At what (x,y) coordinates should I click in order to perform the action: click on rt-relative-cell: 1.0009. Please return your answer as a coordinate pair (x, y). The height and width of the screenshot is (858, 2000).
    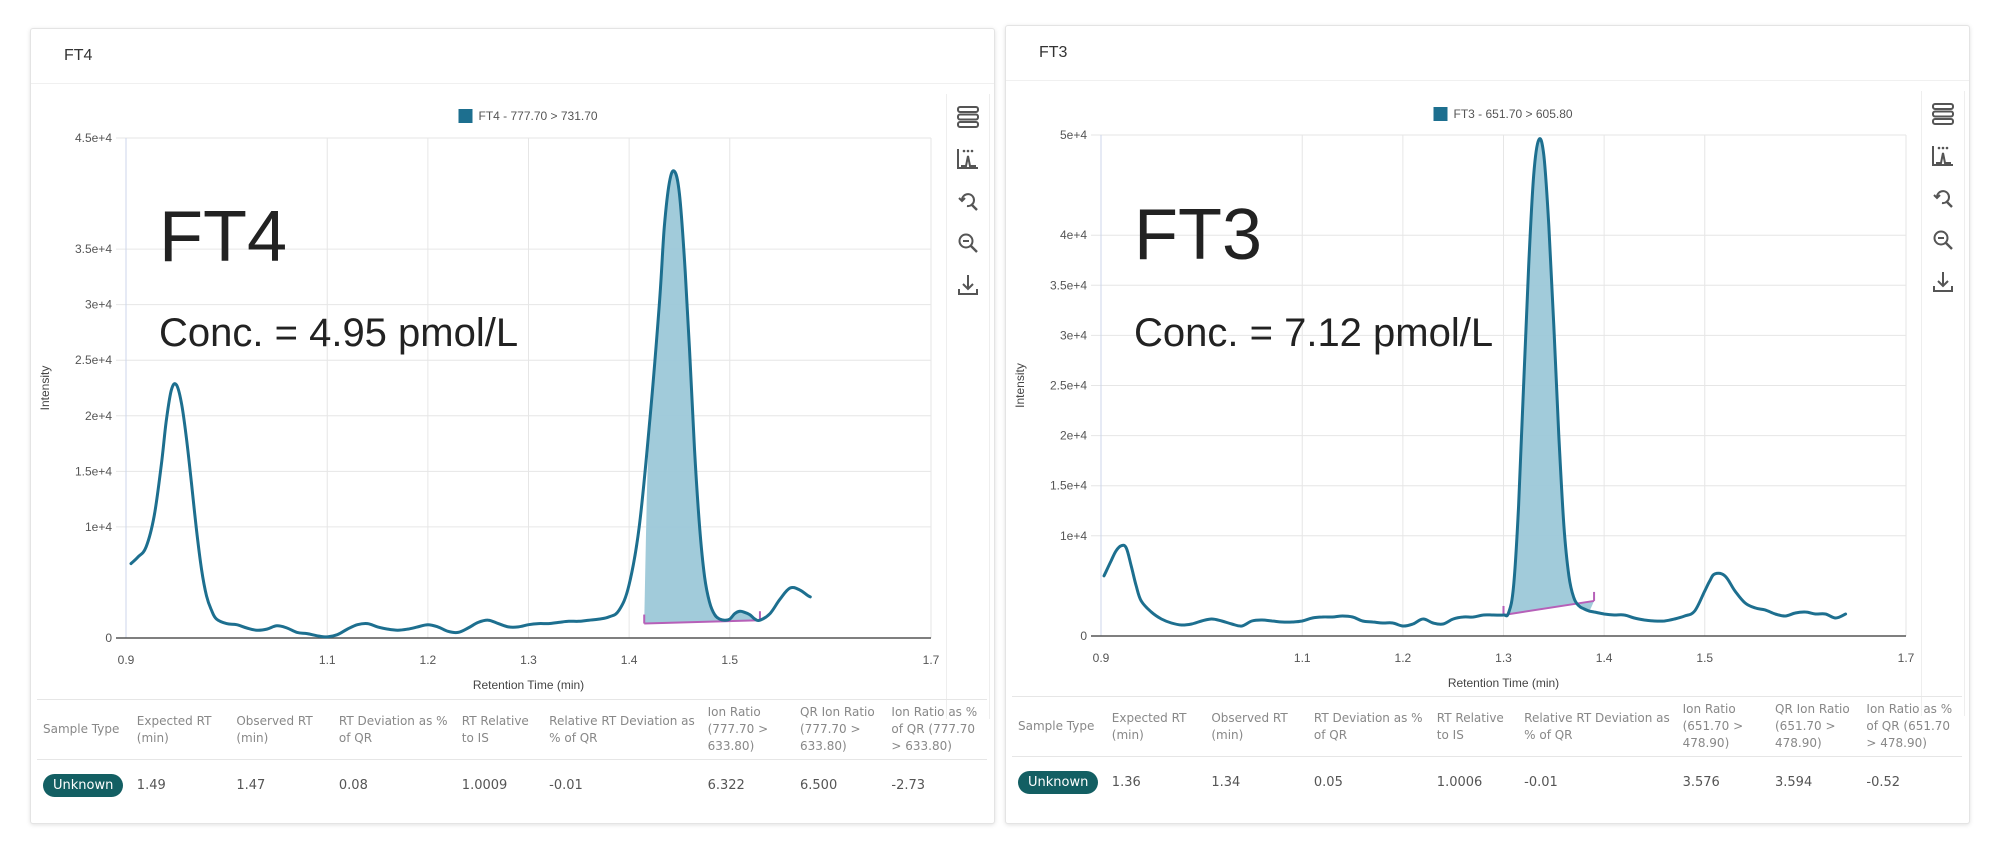
    Looking at the image, I should click on (484, 786).